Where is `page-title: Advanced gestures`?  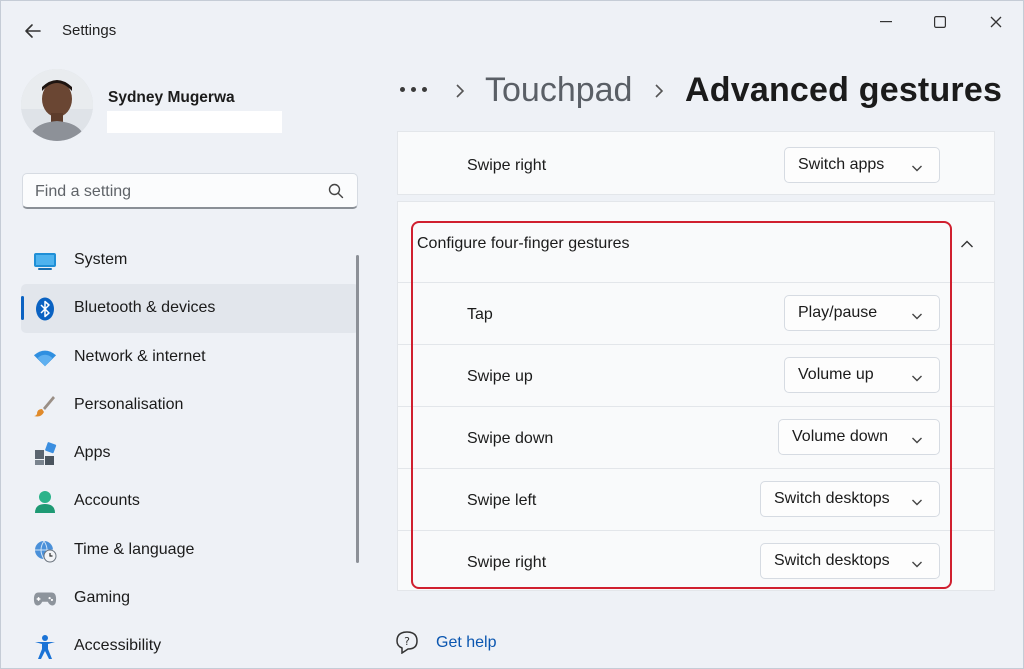
page-title: Advanced gestures is located at coordinates (844, 90).